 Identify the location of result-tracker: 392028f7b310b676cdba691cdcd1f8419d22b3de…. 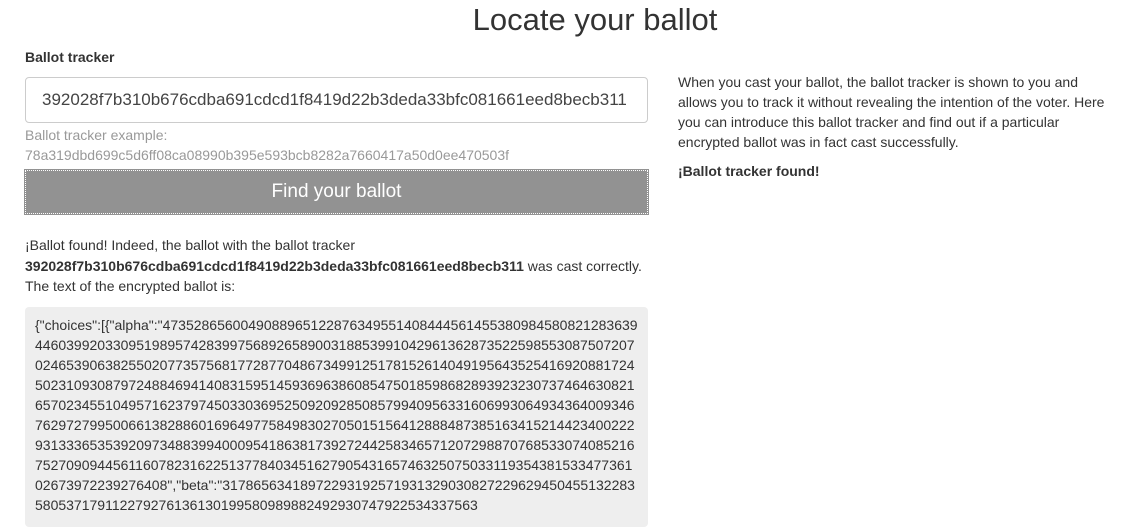
(274, 265).